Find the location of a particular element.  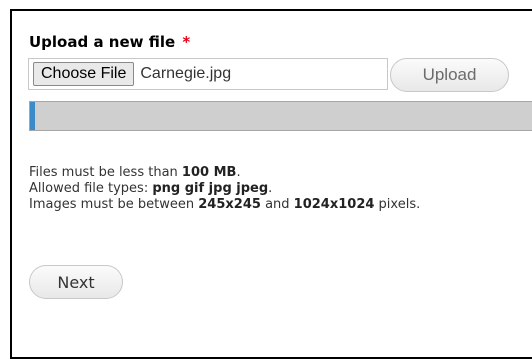

upload-progress-bar is located at coordinates (280, 116).